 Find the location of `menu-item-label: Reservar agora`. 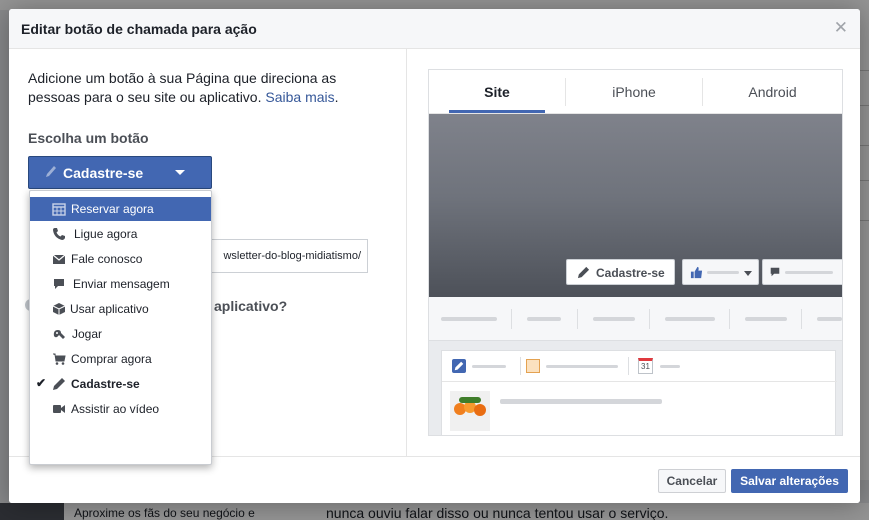

menu-item-label: Reservar agora is located at coordinates (112, 209).